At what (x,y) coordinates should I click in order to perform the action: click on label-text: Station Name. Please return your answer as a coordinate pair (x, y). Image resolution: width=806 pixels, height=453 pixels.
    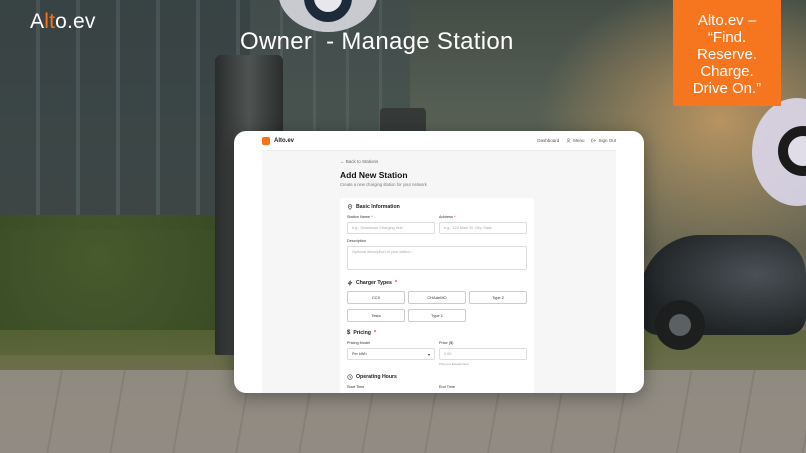
    Looking at the image, I should click on (359, 217).